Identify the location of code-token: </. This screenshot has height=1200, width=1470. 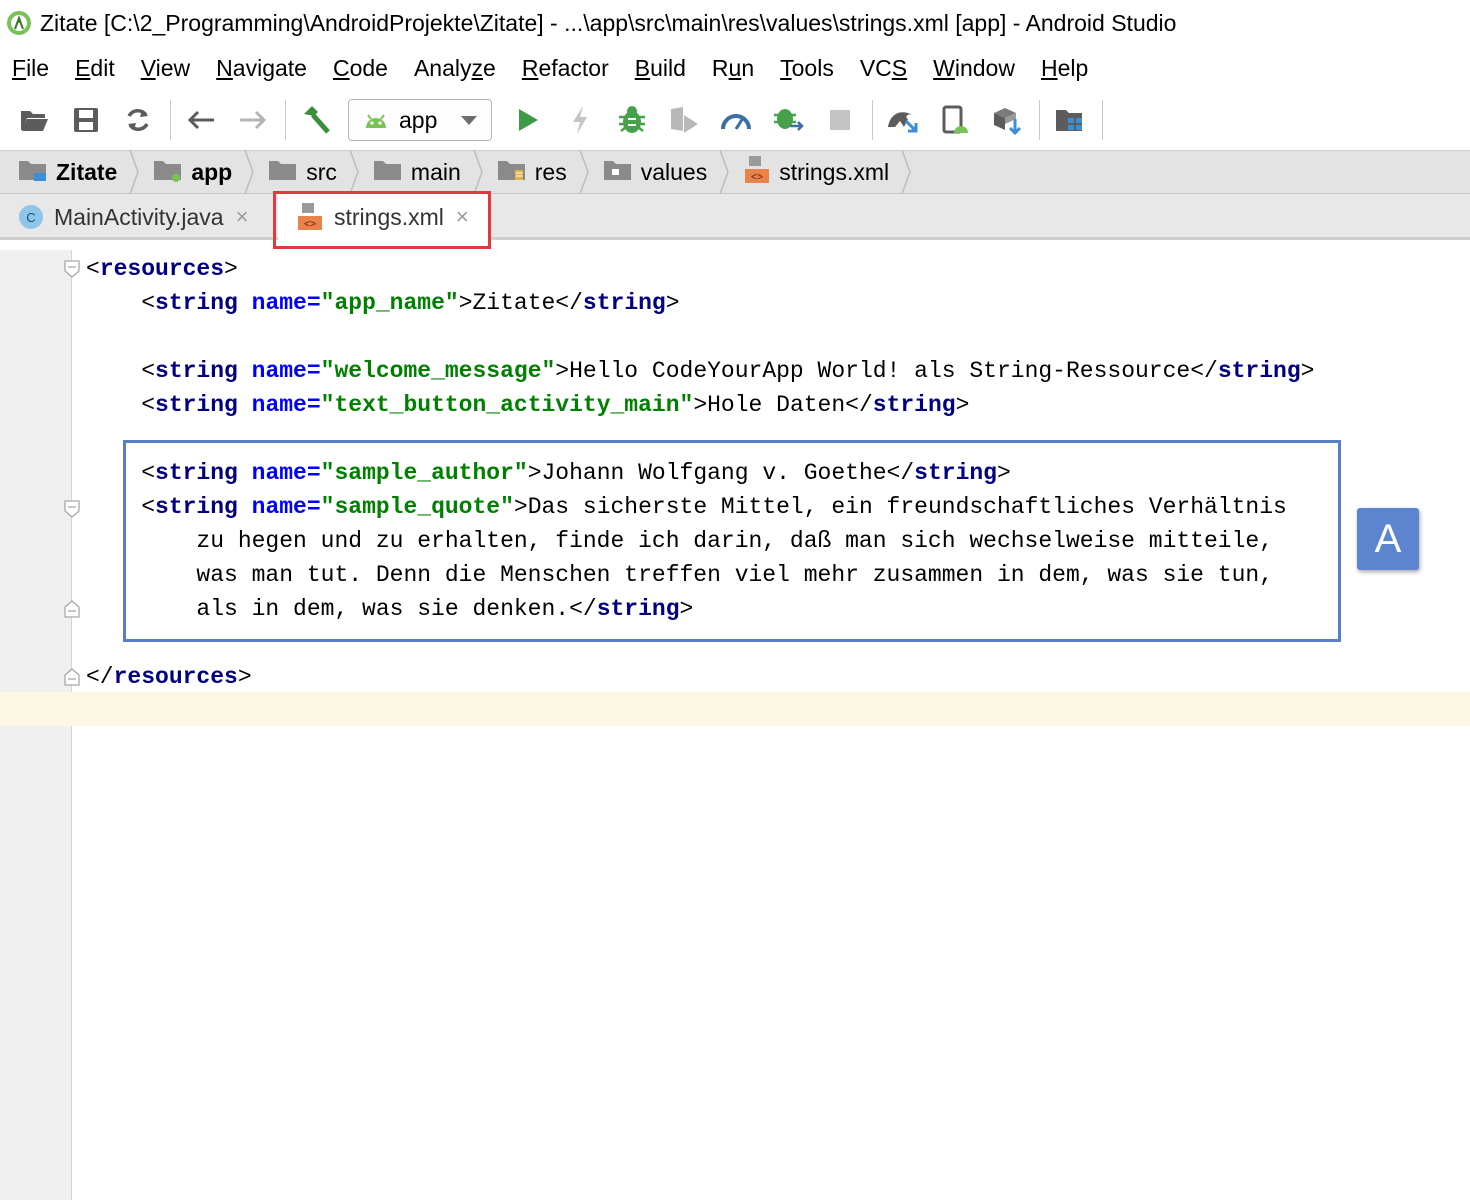
(100, 677).